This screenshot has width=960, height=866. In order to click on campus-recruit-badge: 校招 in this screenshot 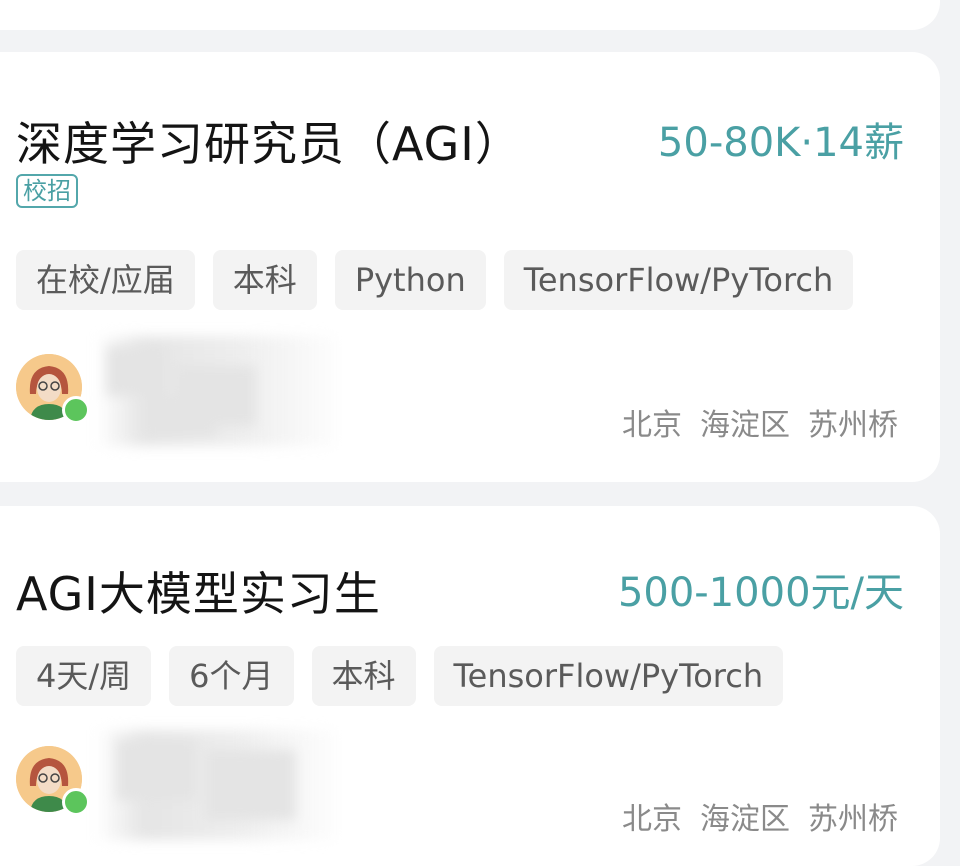, I will do `click(47, 191)`.